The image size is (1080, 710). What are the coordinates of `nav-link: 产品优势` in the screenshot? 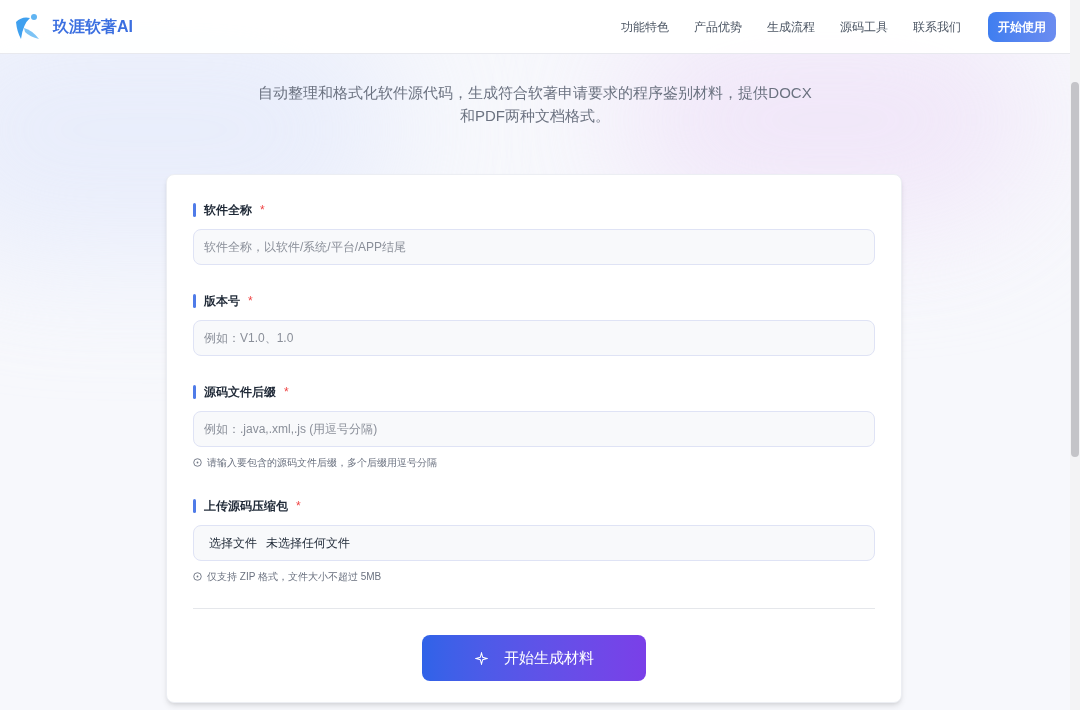 It's located at (718, 26).